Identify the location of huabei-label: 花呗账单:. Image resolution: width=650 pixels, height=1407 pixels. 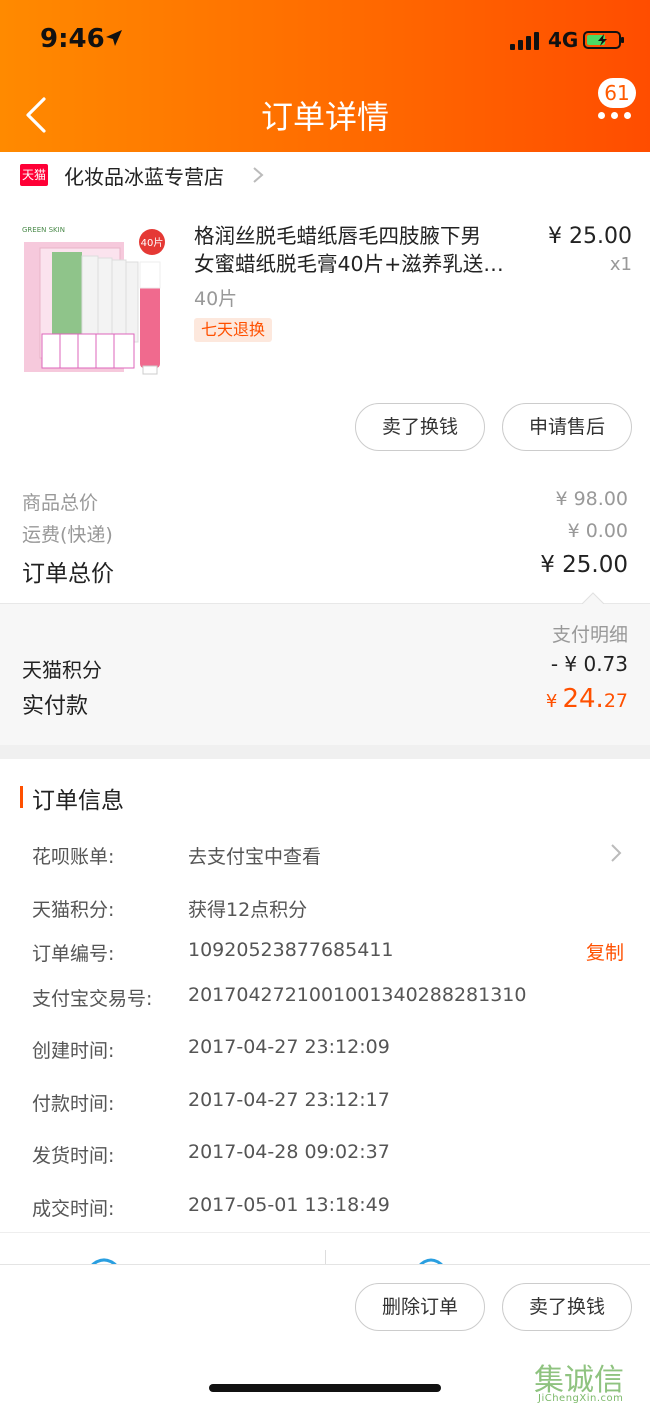
(73, 857).